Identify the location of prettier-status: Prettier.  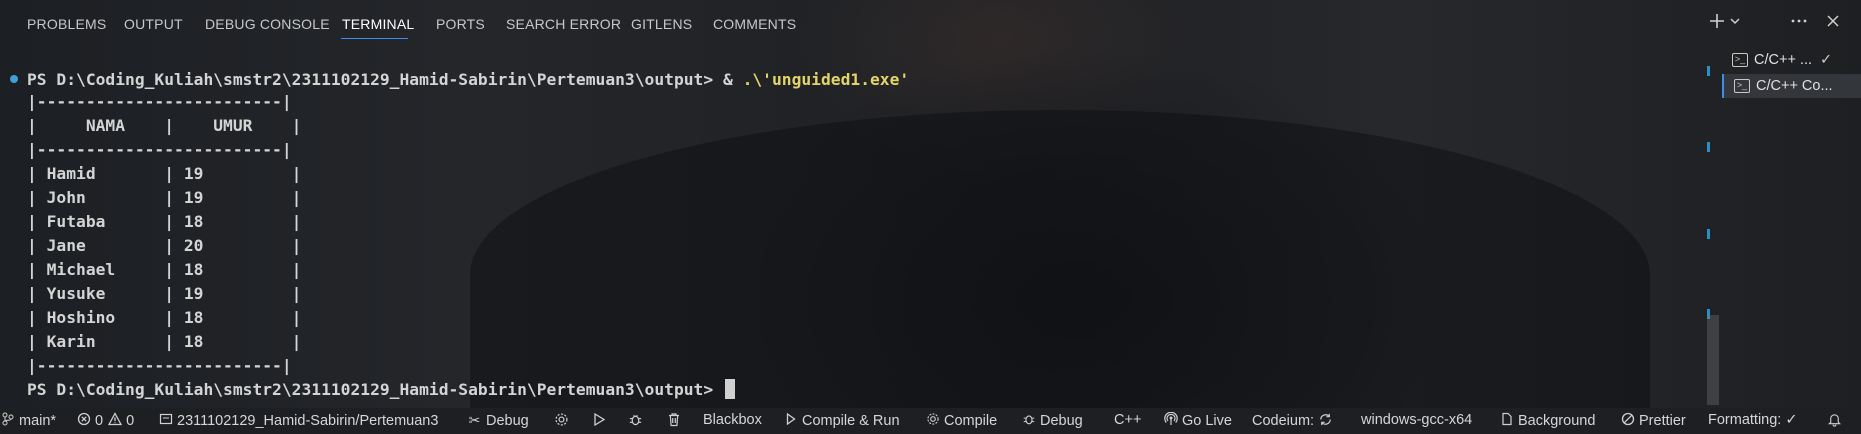
(1653, 420).